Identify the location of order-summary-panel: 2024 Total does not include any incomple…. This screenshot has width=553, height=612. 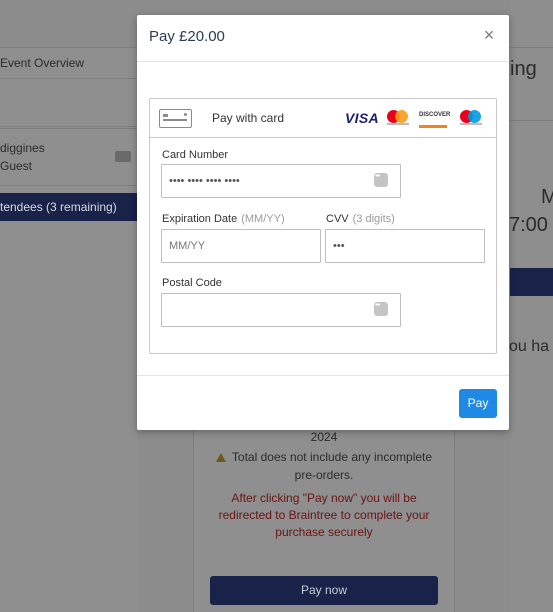
(324, 521).